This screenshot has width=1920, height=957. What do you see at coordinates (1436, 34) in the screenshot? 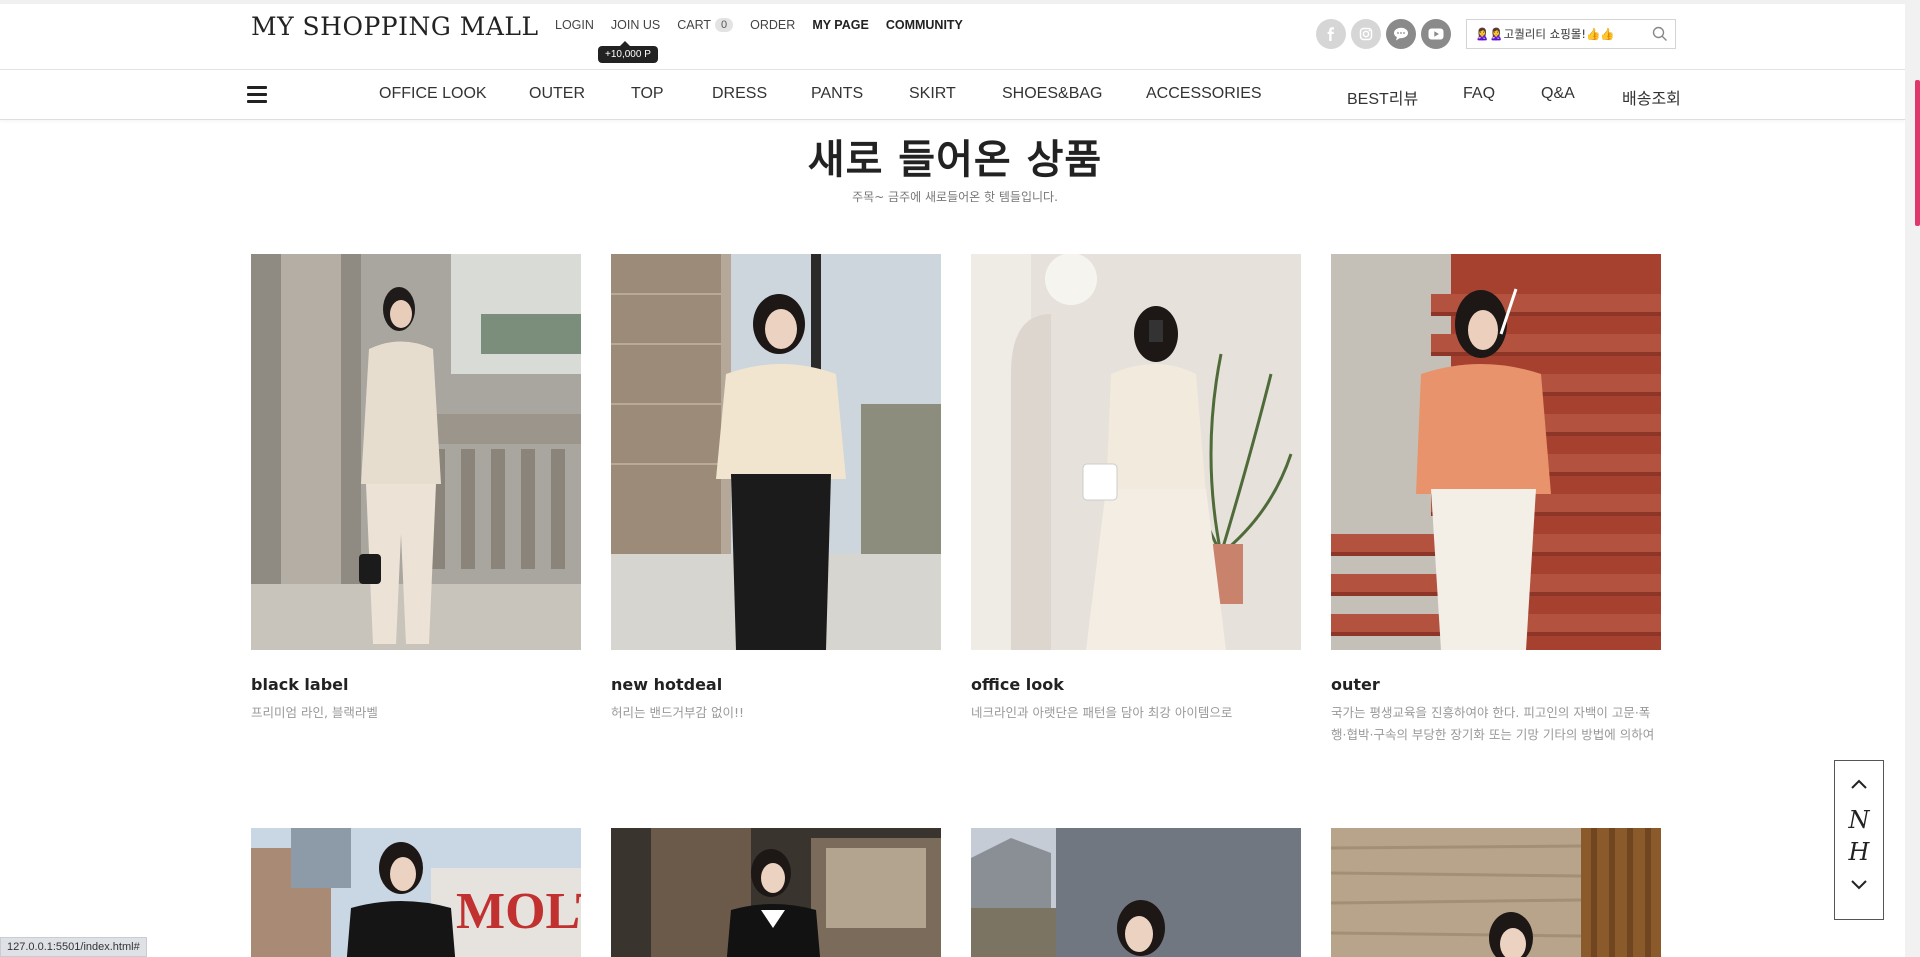
I see `youtube-icon` at bounding box center [1436, 34].